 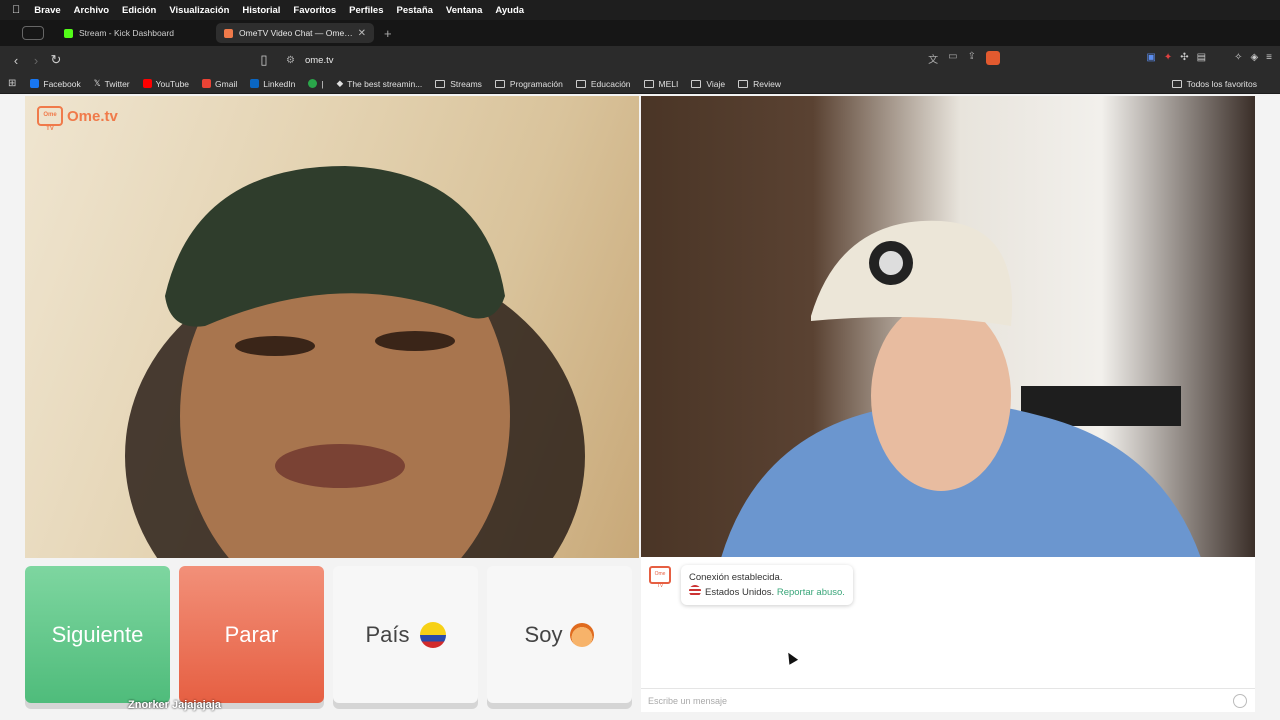 I want to click on ometv-favicon-icon, so click(x=228, y=33).